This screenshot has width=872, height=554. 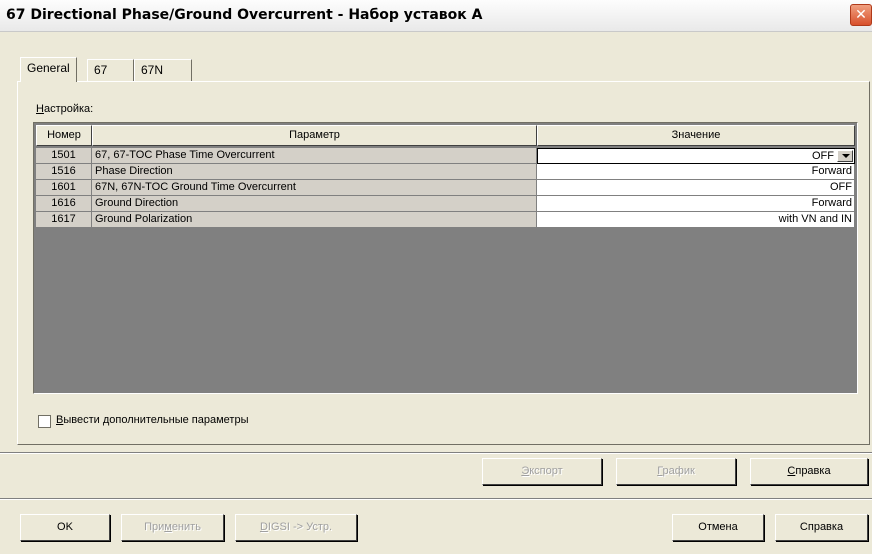 I want to click on help-button-panel: Справка, so click(x=809, y=471).